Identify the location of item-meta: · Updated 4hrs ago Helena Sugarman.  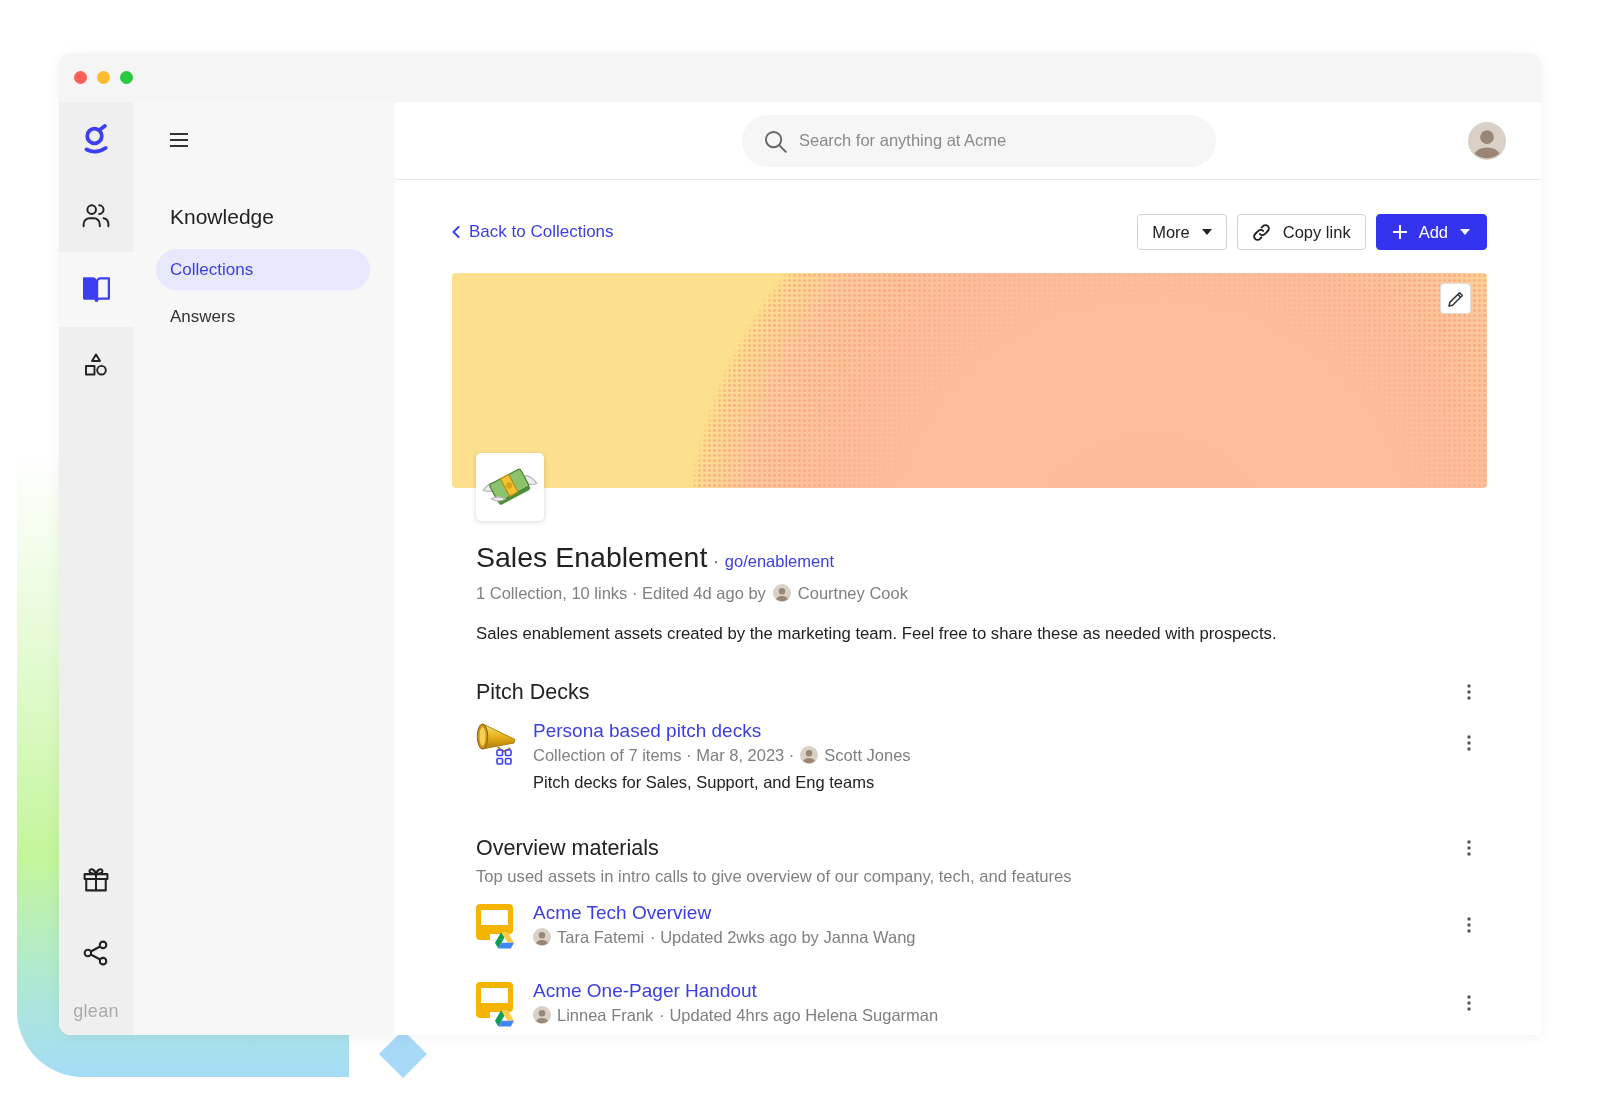
(799, 1015).